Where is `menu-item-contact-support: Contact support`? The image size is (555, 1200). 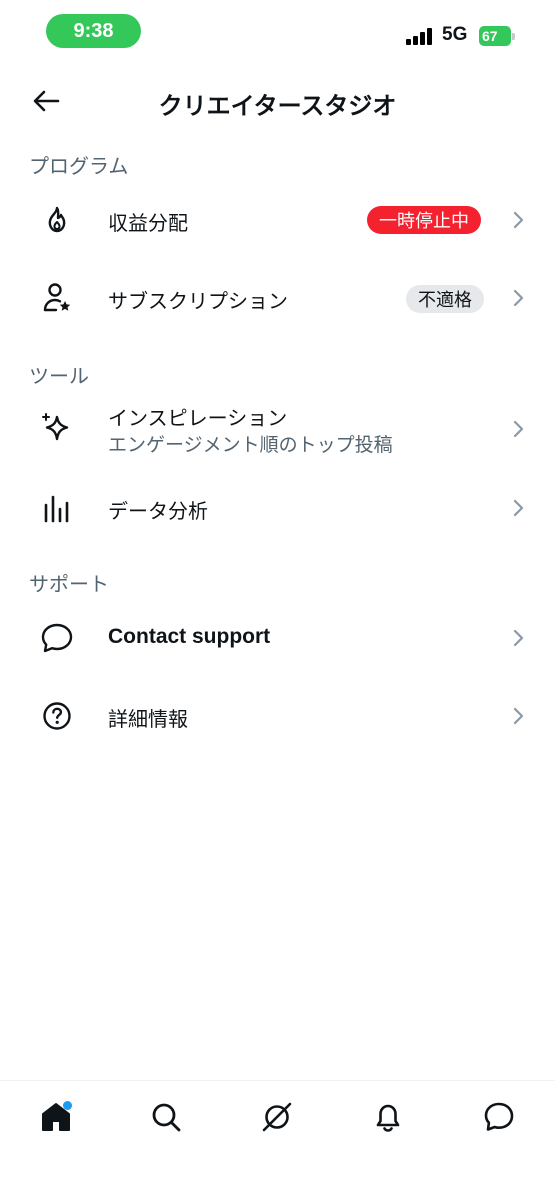 menu-item-contact-support: Contact support is located at coordinates (277, 638).